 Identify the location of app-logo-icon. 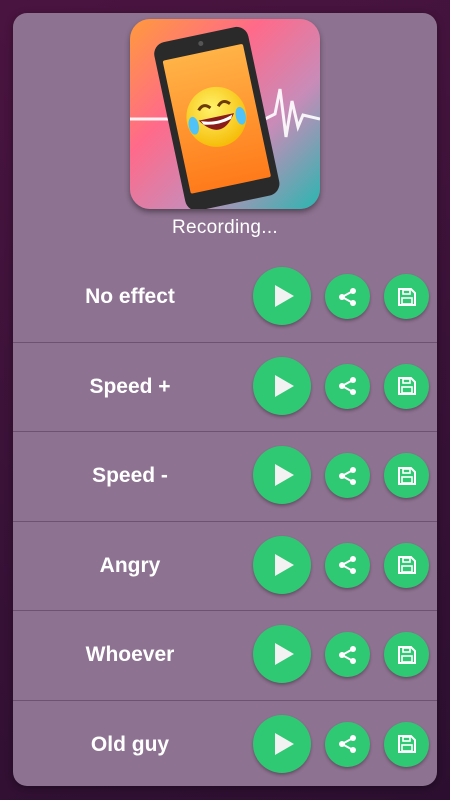
(225, 114).